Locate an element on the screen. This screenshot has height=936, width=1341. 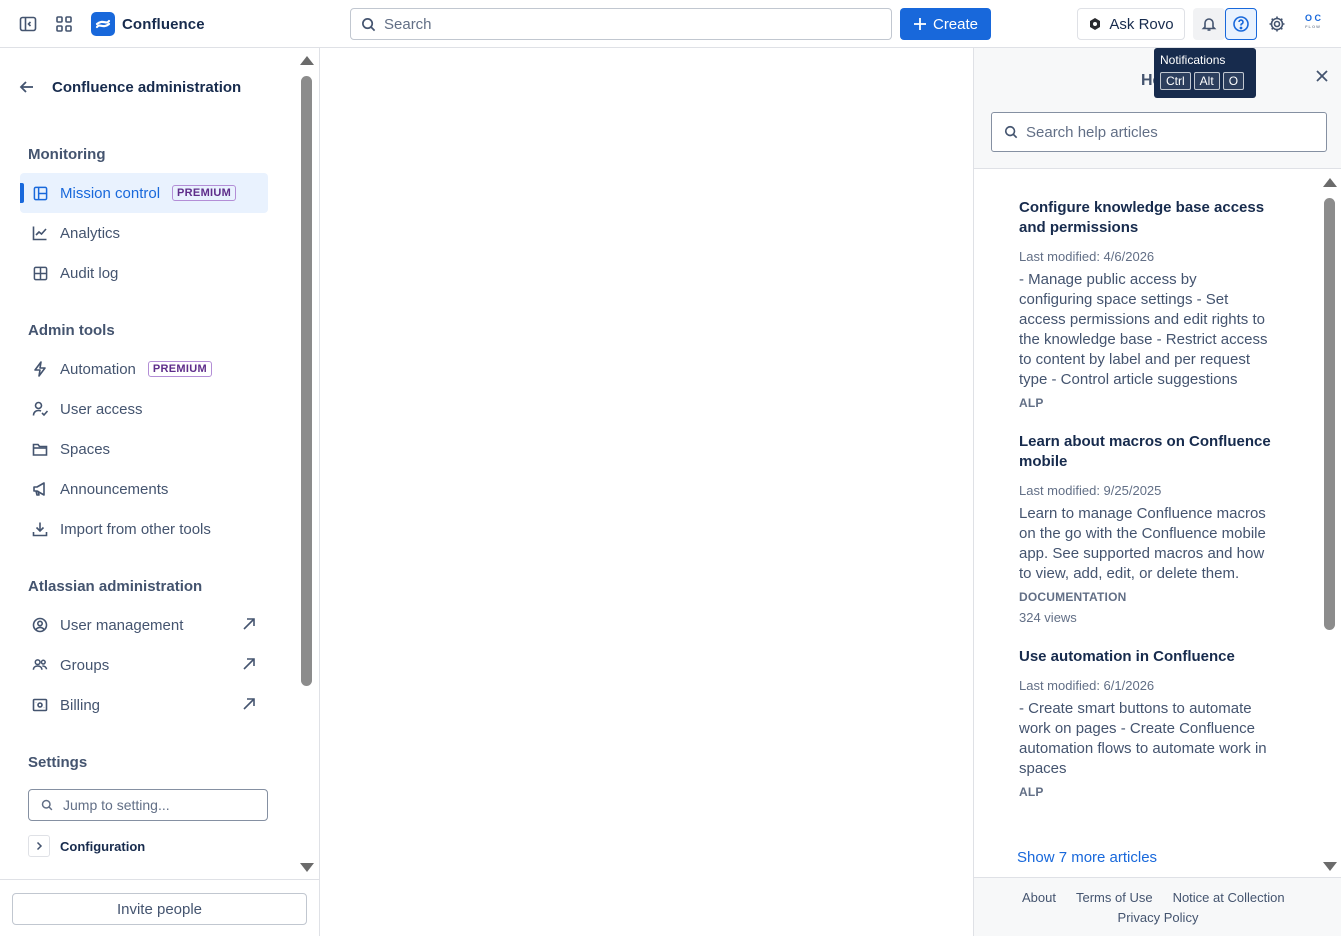
sidebar-item-label: Announcements is located at coordinates (114, 489).